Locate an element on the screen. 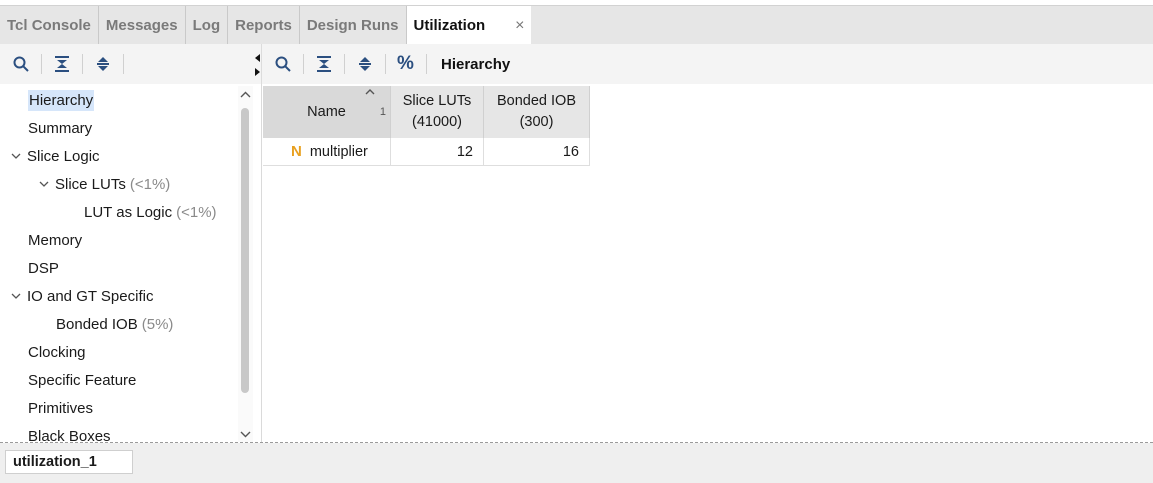  report-tab-utilization-1: utilization_1 is located at coordinates (69, 462).